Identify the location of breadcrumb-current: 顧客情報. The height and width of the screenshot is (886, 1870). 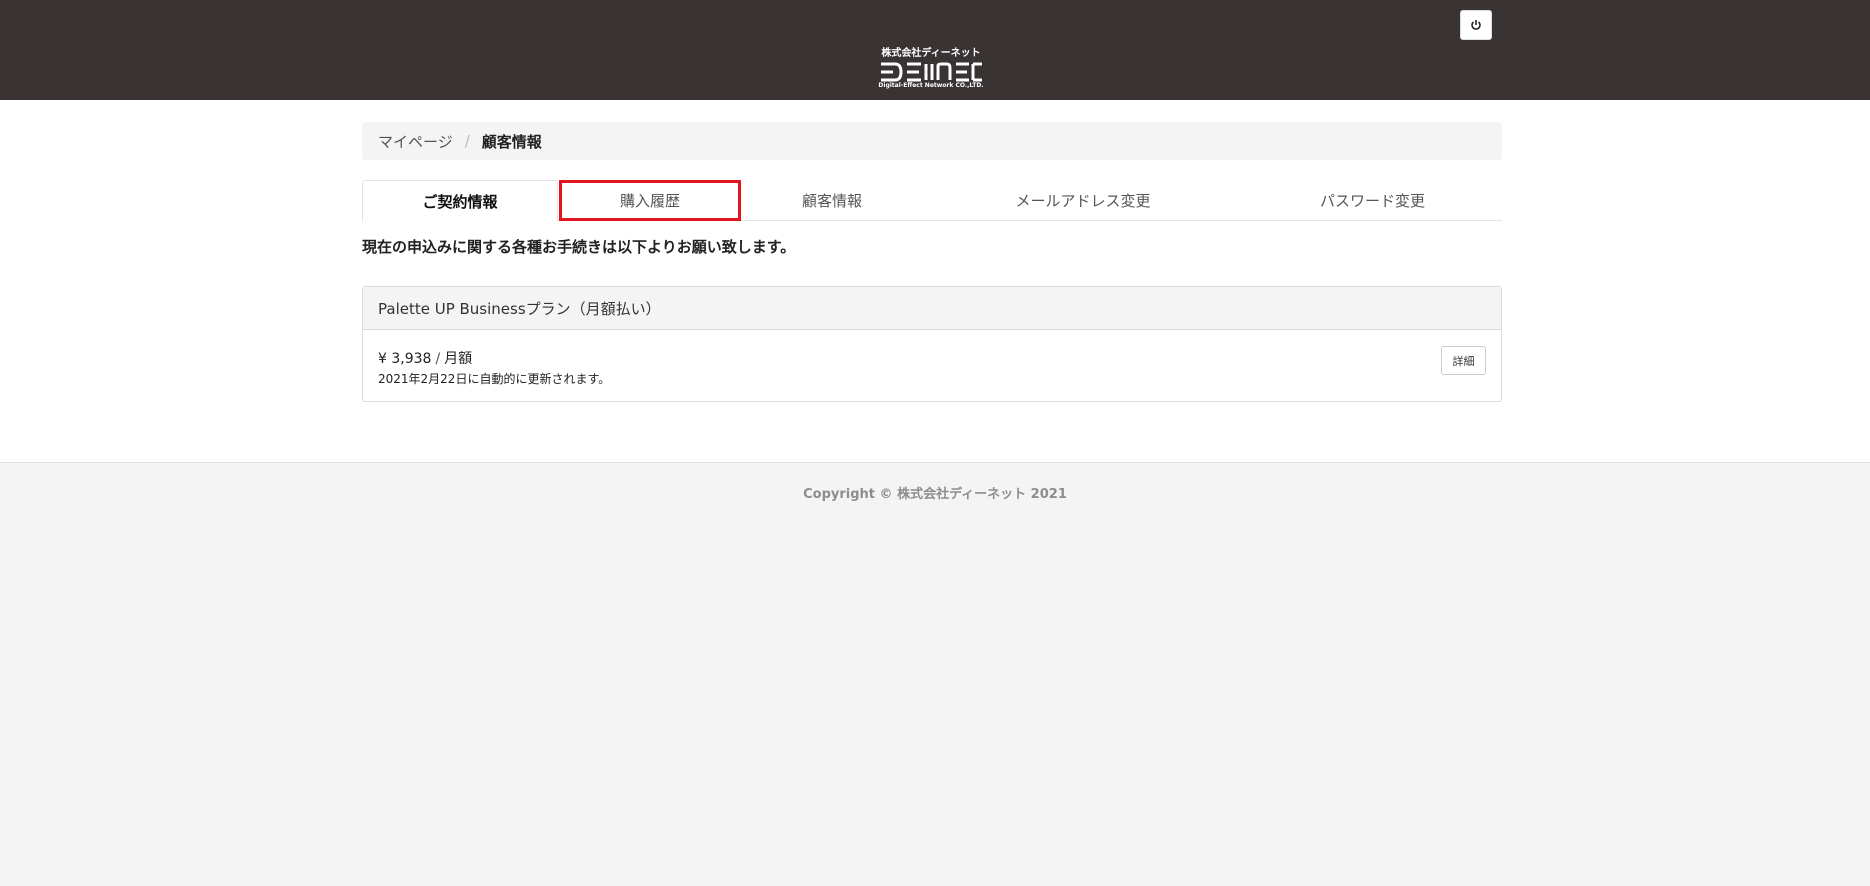
(511, 141).